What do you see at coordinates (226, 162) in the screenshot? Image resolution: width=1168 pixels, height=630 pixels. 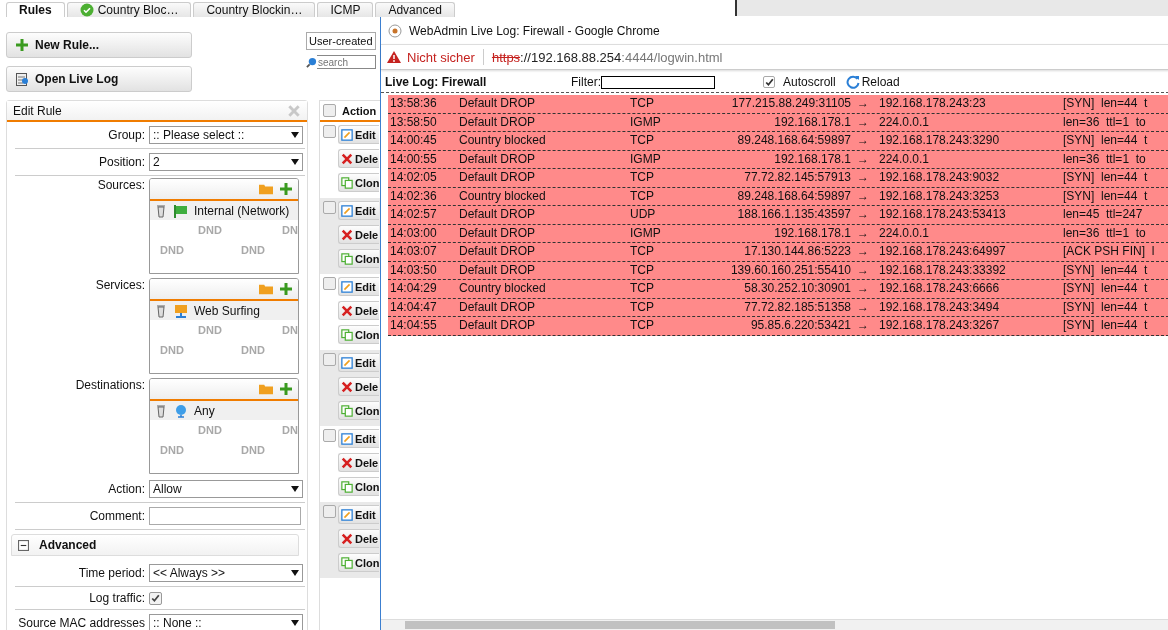 I see `dropdown: 2` at bounding box center [226, 162].